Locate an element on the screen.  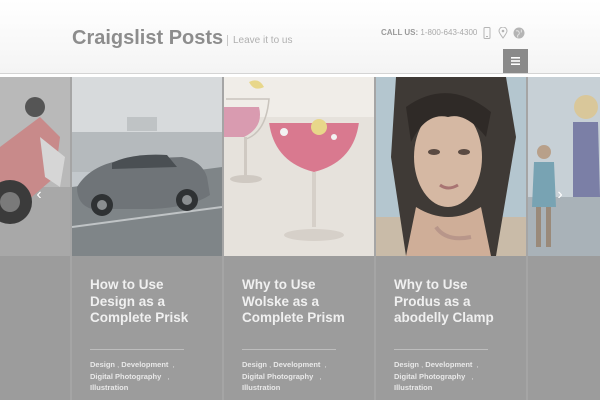
post-title: Why to Use Produs as a abodelly Clamp is located at coordinates (454, 302).